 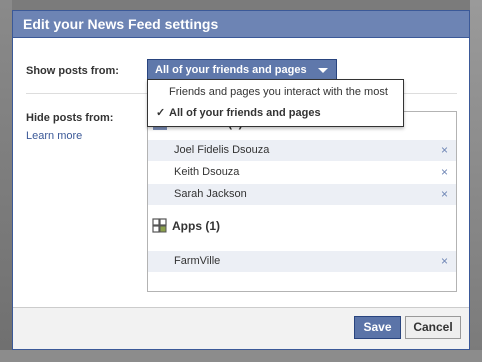 What do you see at coordinates (159, 225) in the screenshot?
I see `apps-icon` at bounding box center [159, 225].